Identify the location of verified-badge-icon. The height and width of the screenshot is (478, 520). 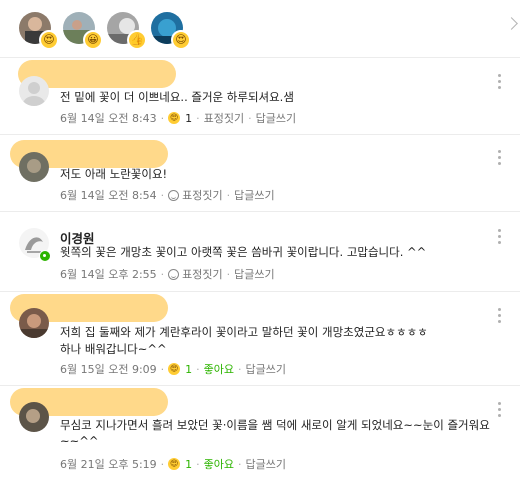
(45, 256).